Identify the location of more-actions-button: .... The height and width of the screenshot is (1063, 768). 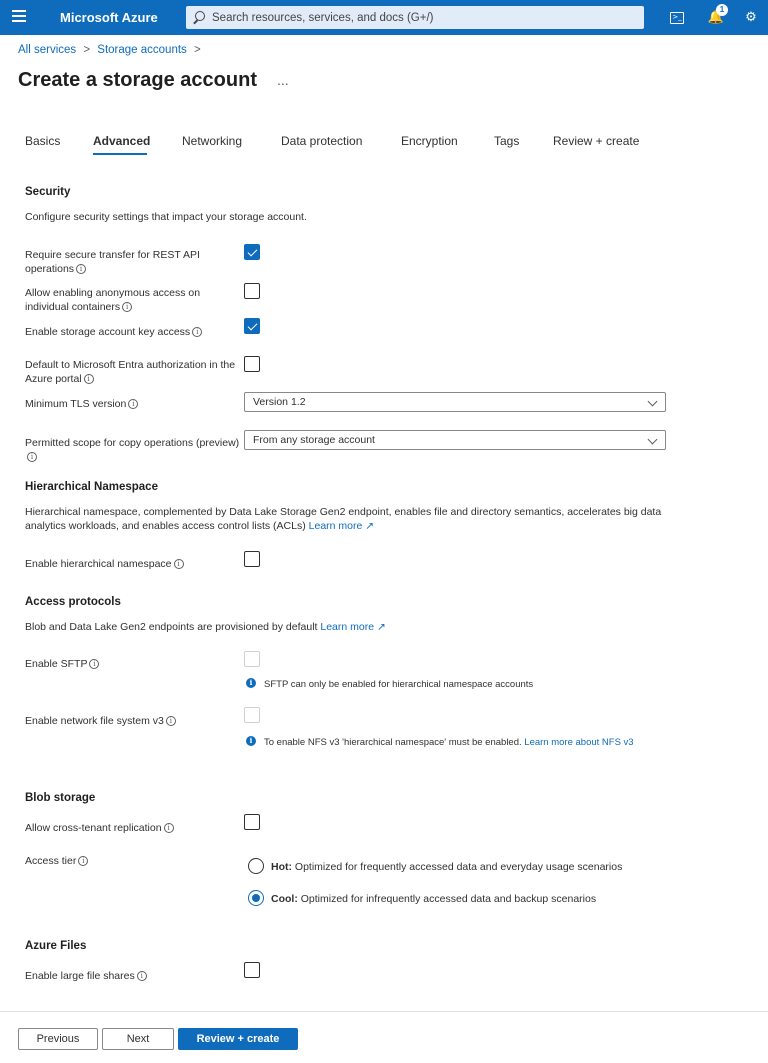
(283, 80).